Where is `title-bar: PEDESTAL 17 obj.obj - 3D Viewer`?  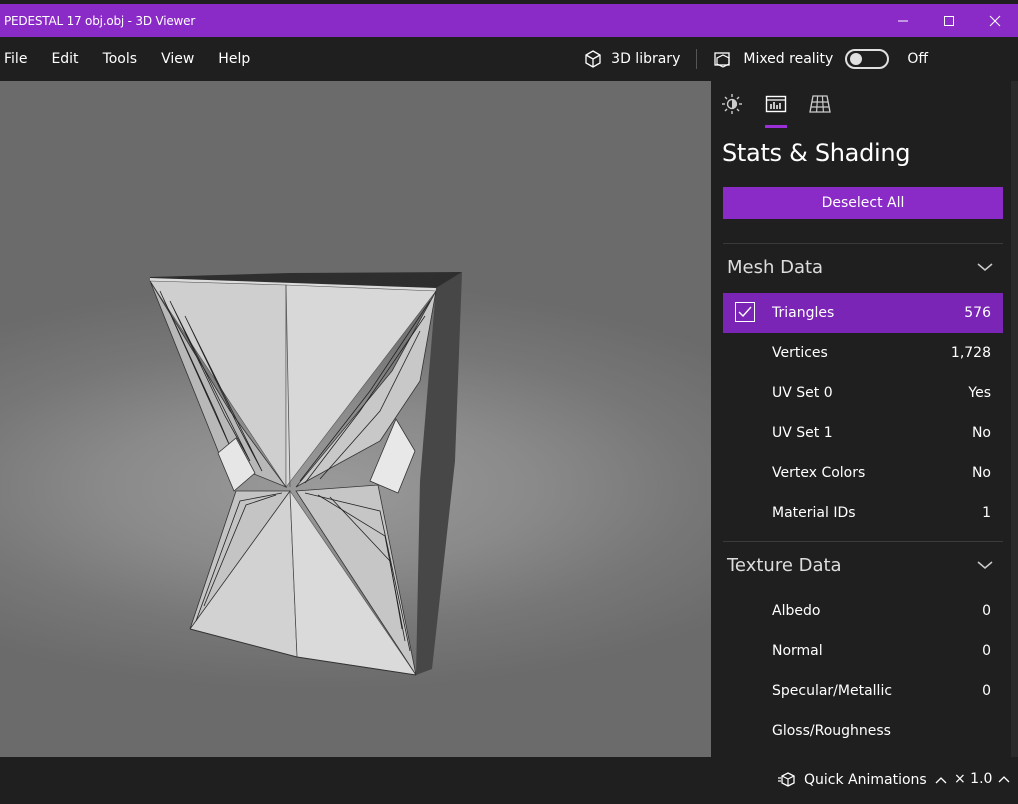 title-bar: PEDESTAL 17 obj.obj - 3D Viewer is located at coordinates (509, 18).